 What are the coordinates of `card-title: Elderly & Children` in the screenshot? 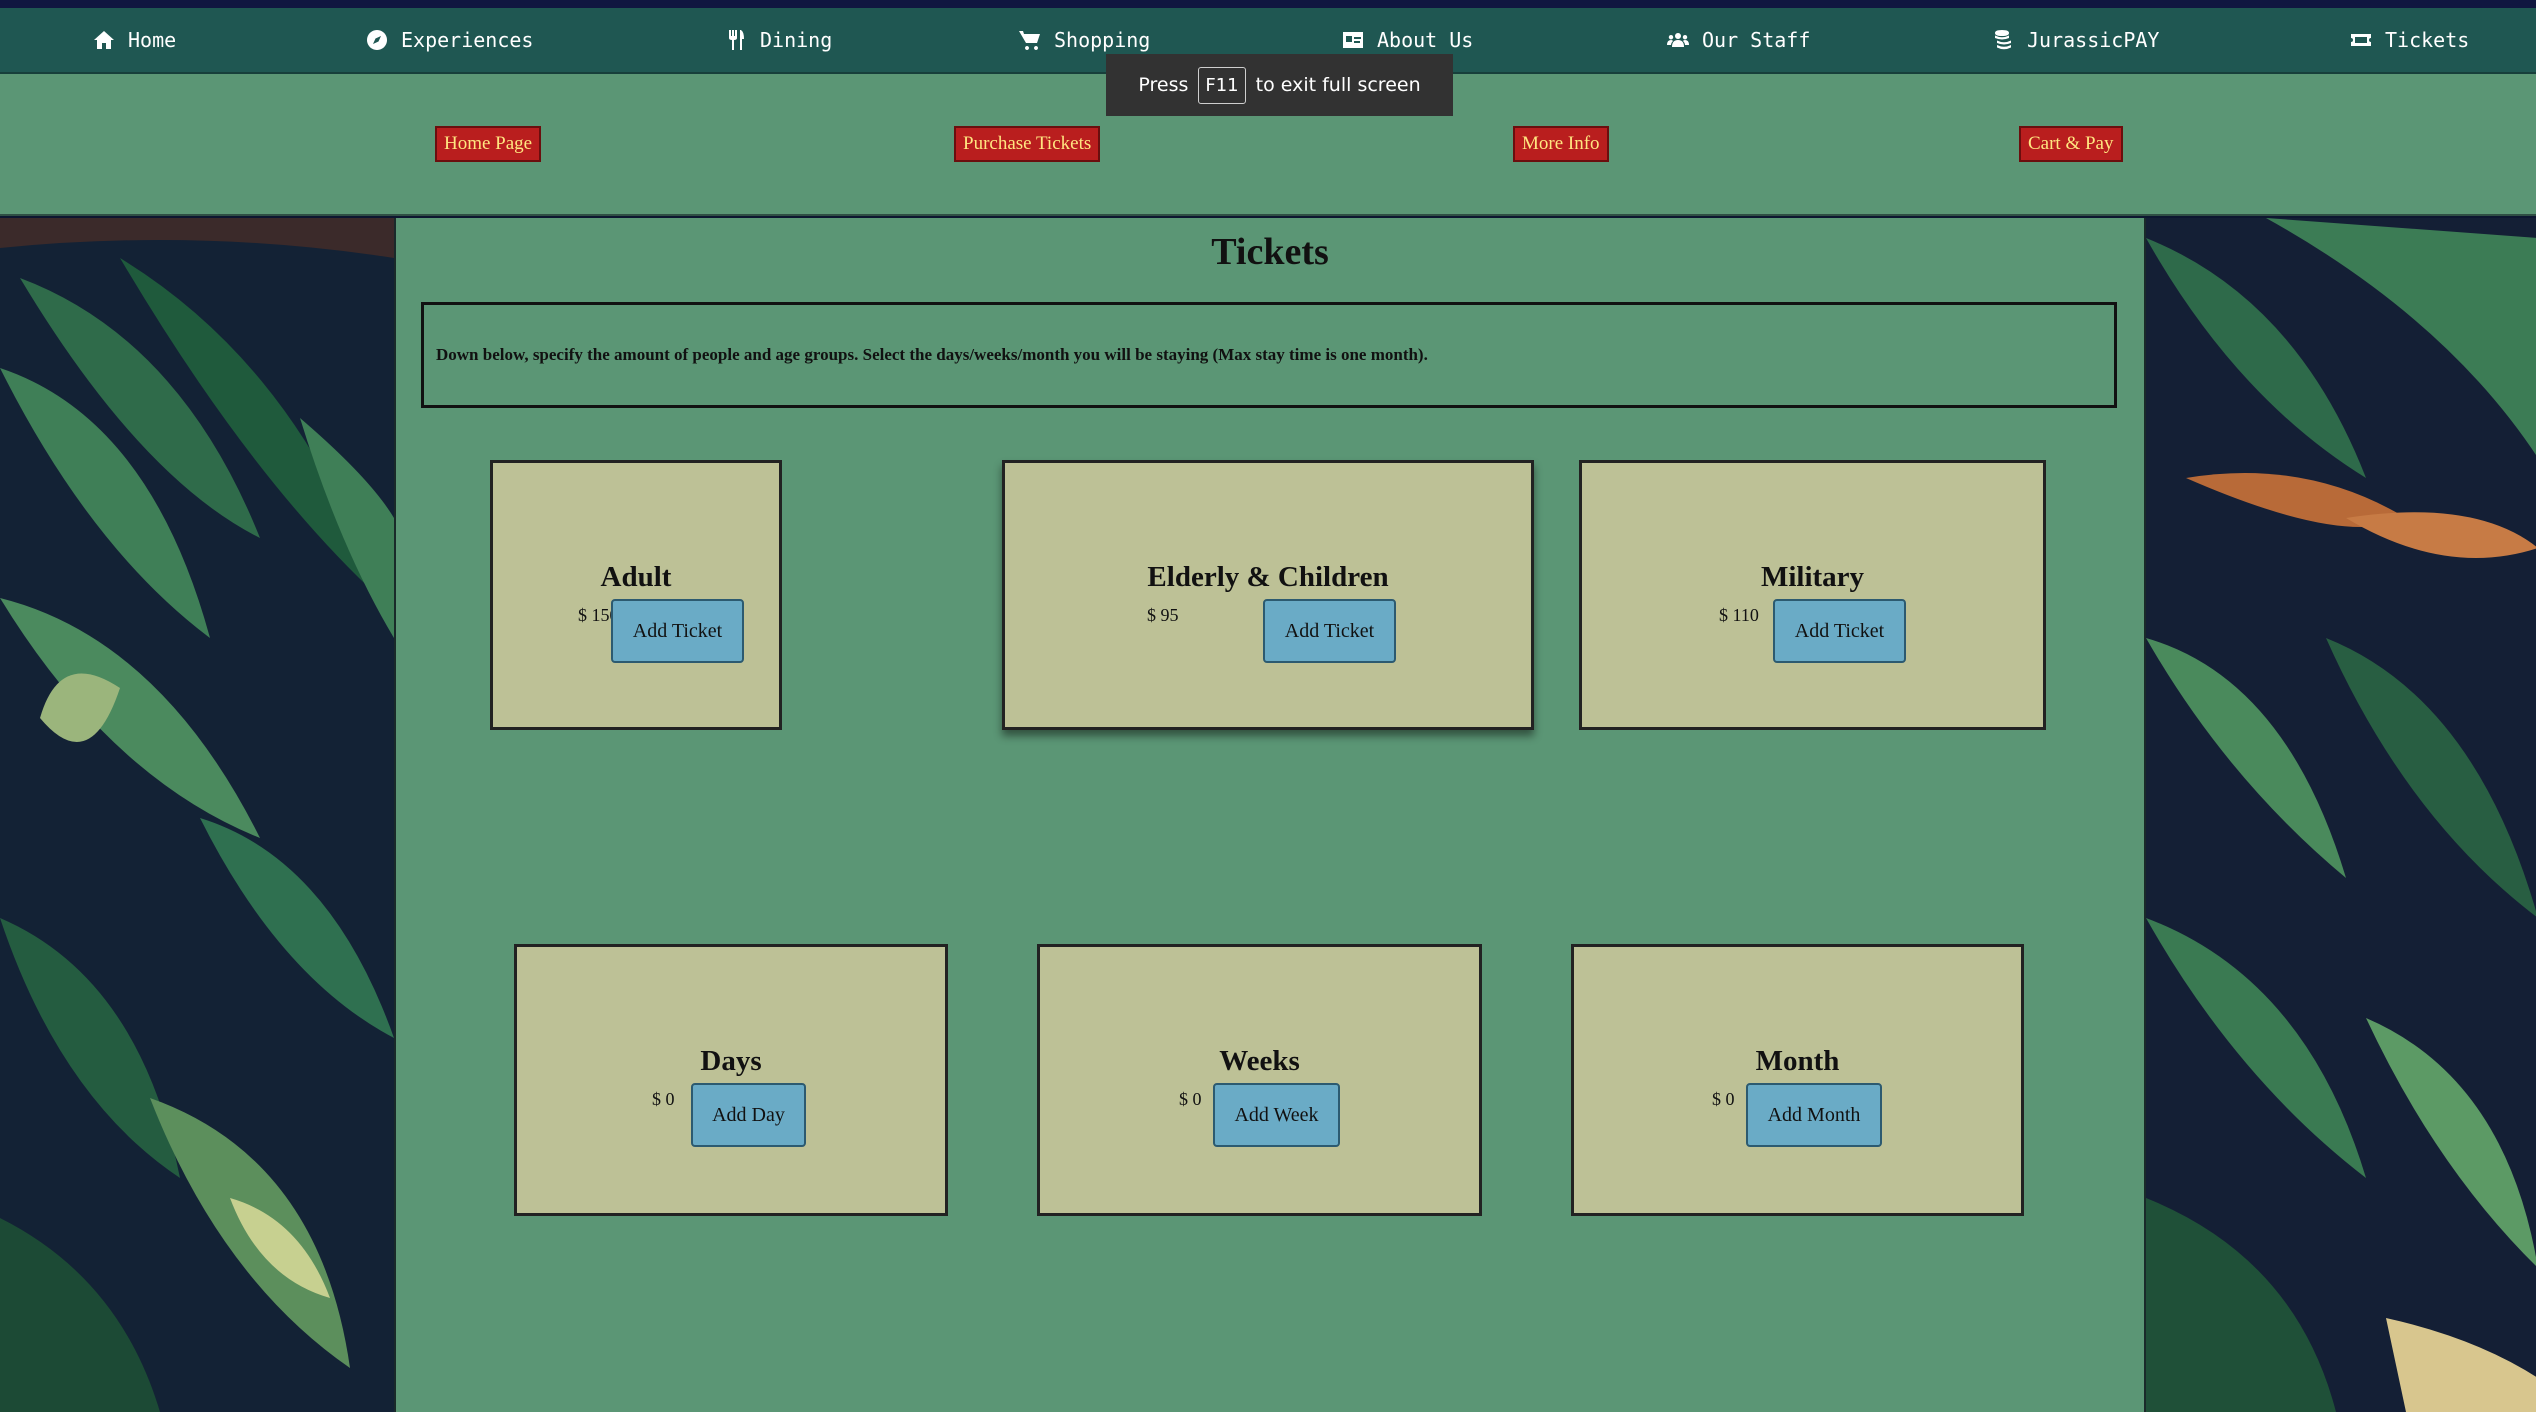 It's located at (1268, 577).